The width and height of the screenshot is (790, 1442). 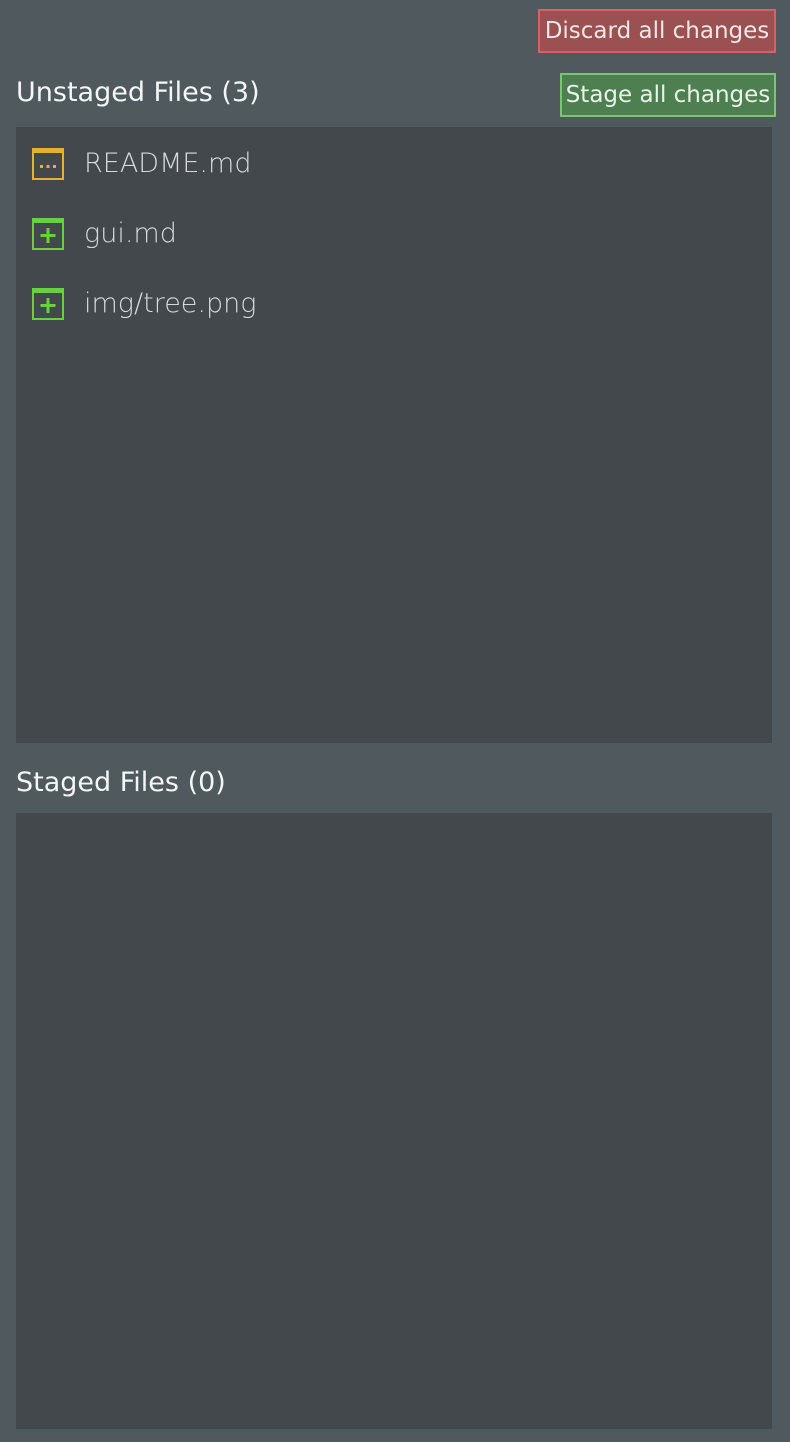 I want to click on staged-files-heading: Staged Files (0), so click(x=121, y=782).